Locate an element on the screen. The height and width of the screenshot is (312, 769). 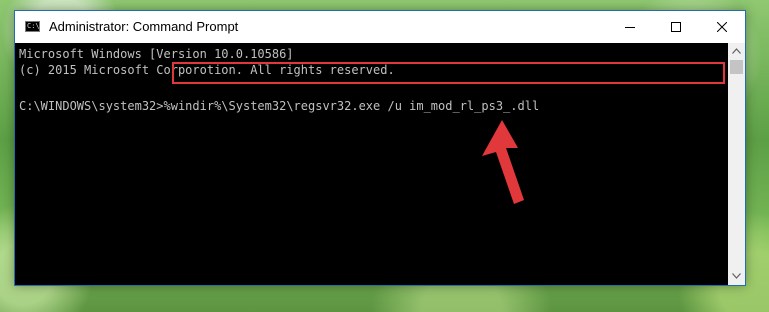
chevron-up-icon is located at coordinates (736, 51).